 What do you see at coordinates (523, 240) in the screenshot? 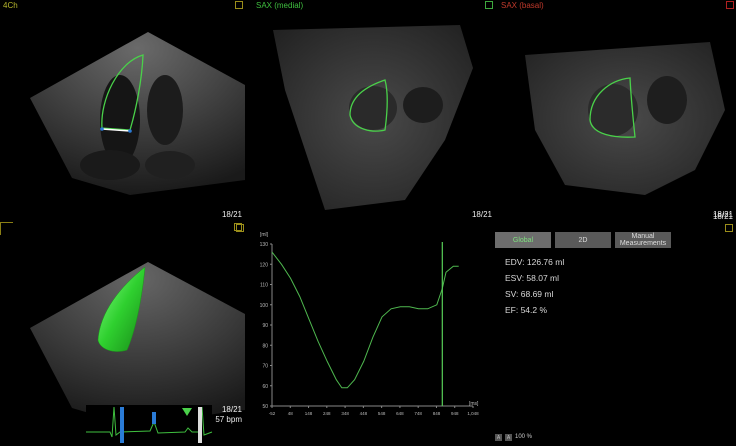
I see `tab-global: Global` at bounding box center [523, 240].